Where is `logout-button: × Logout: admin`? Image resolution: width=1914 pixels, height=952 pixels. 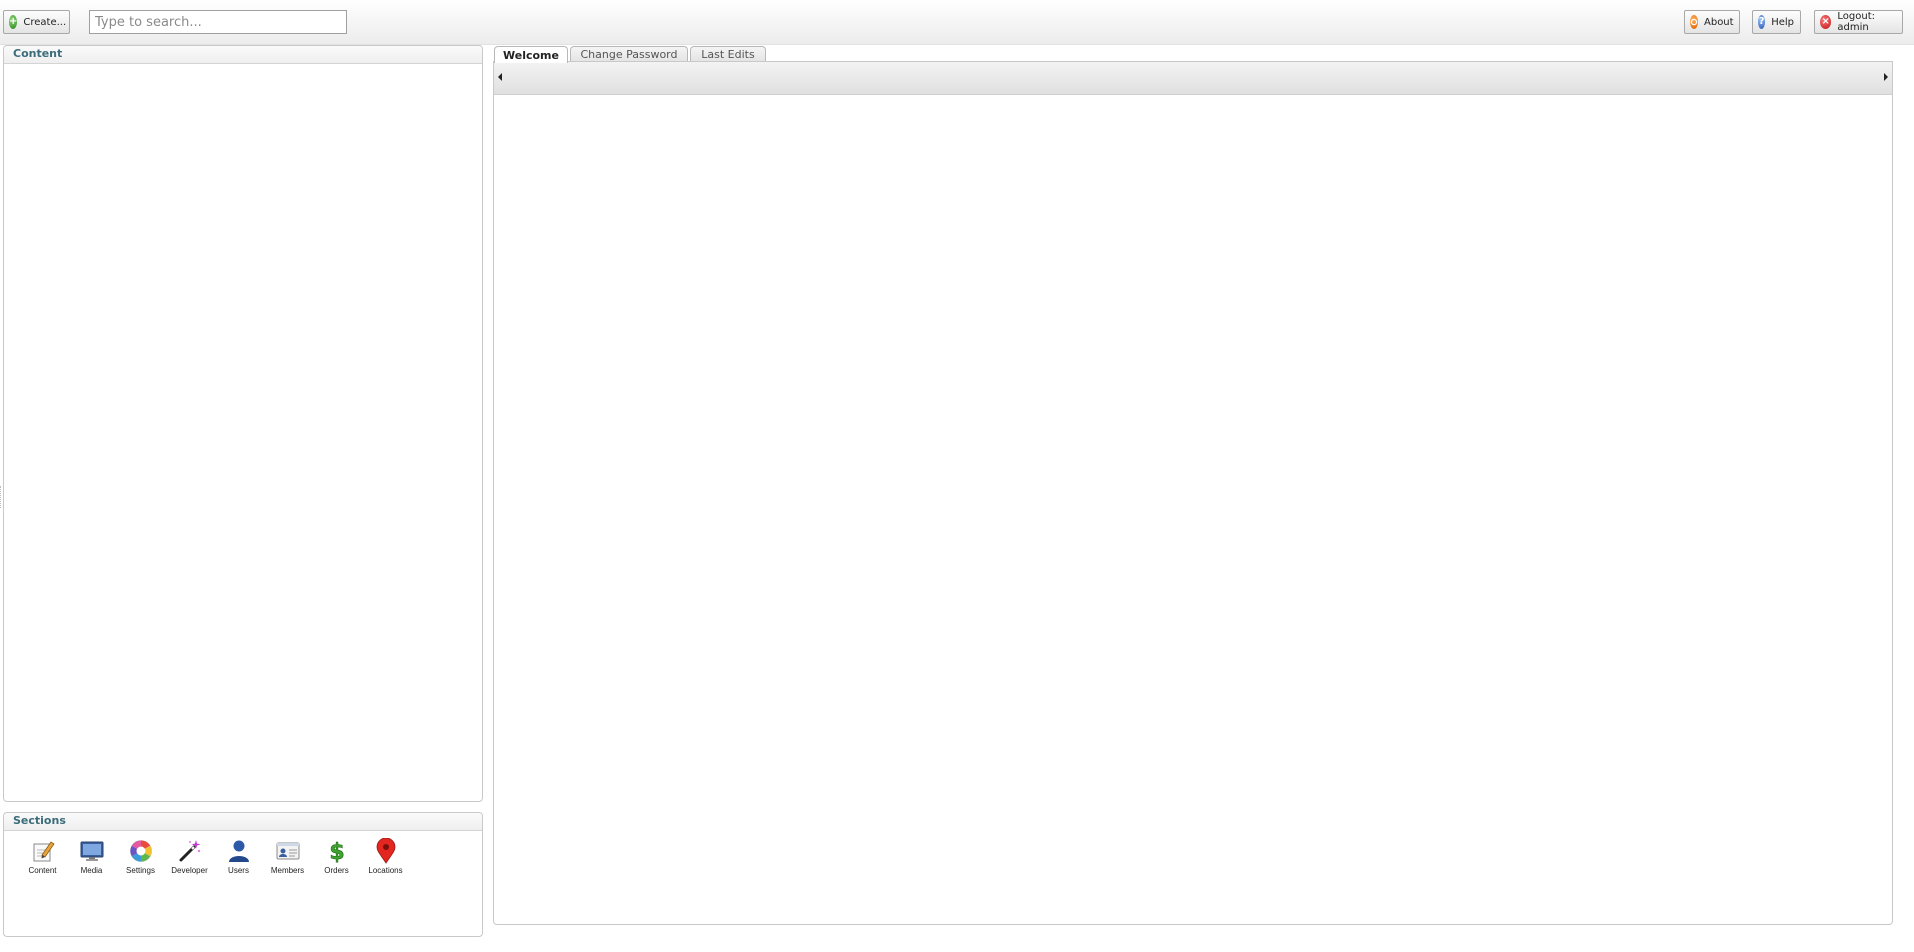
logout-button: × Logout: admin is located at coordinates (1858, 22).